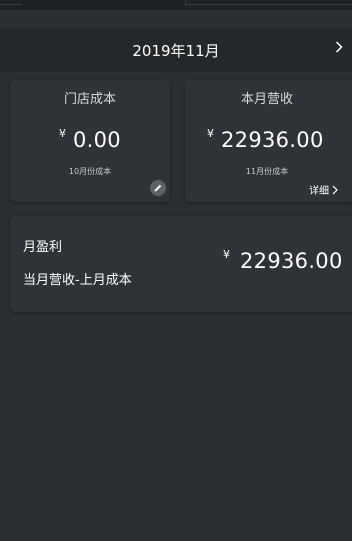 This screenshot has height=541, width=352. I want to click on revenue-amount: 22936.00, so click(272, 140).